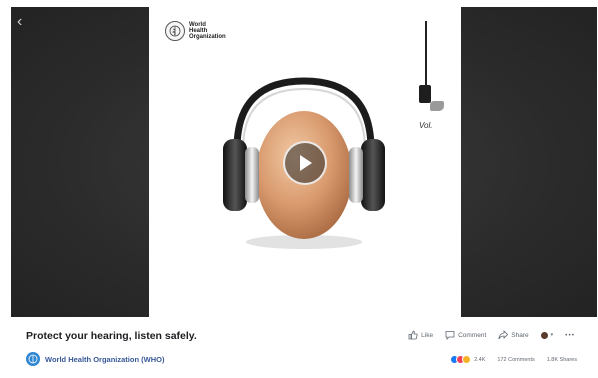 The width and height of the screenshot is (598, 378). I want to click on who-logo-text: World Health Organization, so click(207, 31).